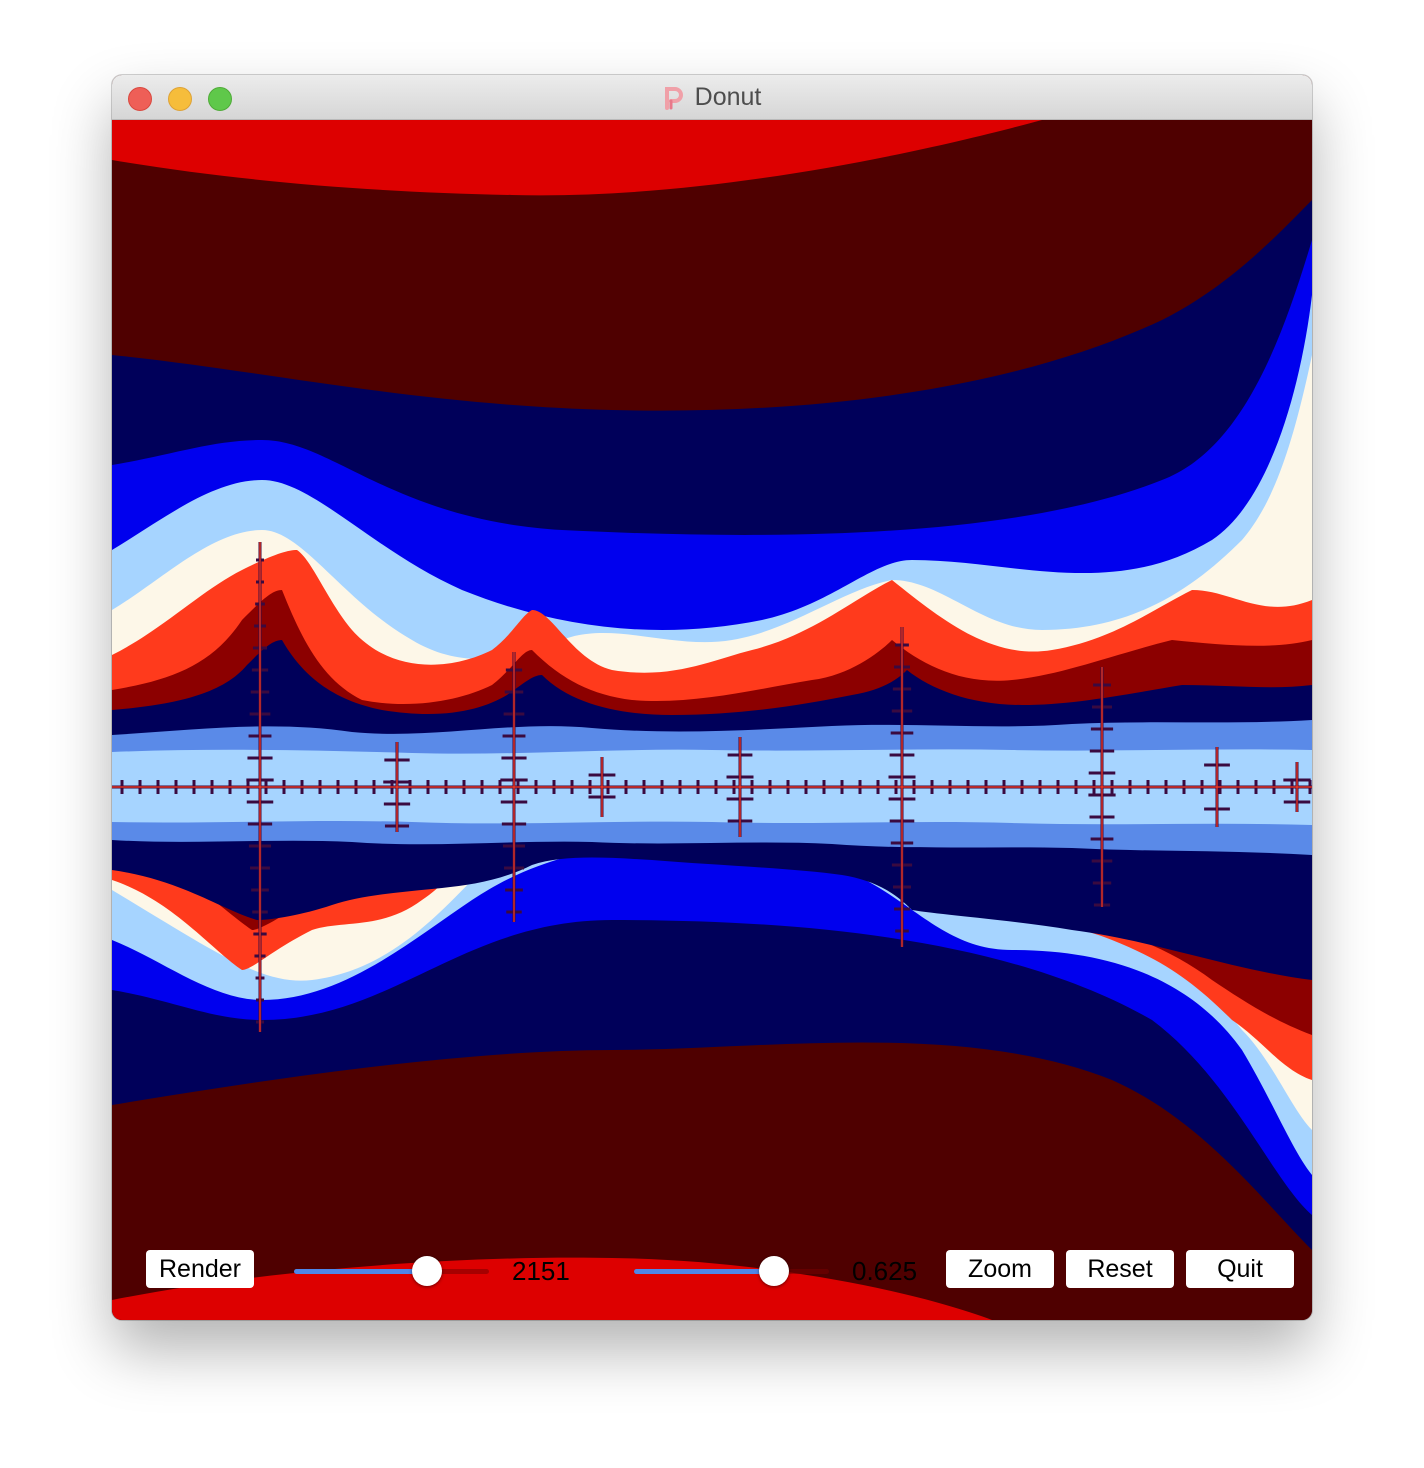  I want to click on iterations-slider-thumb, so click(426, 1271).